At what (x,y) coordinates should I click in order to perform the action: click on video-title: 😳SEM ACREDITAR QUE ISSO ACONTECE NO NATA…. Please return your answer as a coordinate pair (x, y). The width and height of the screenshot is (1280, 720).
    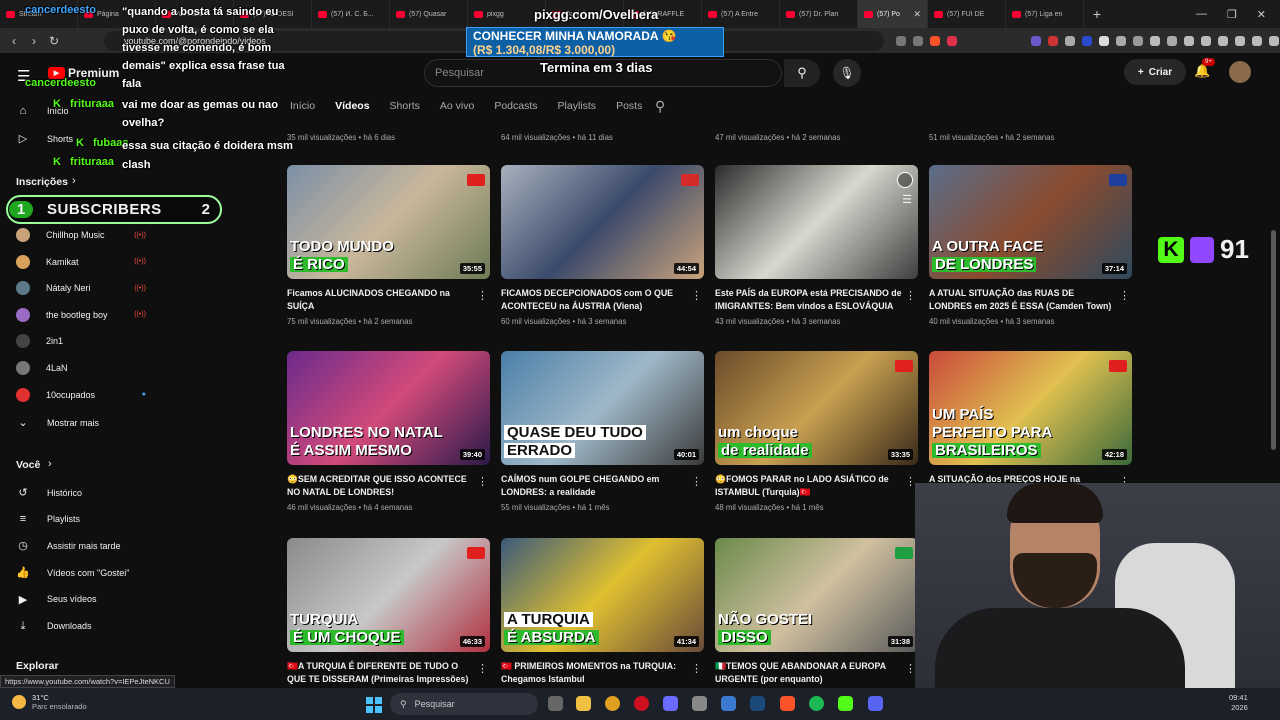
    Looking at the image, I should click on (388, 485).